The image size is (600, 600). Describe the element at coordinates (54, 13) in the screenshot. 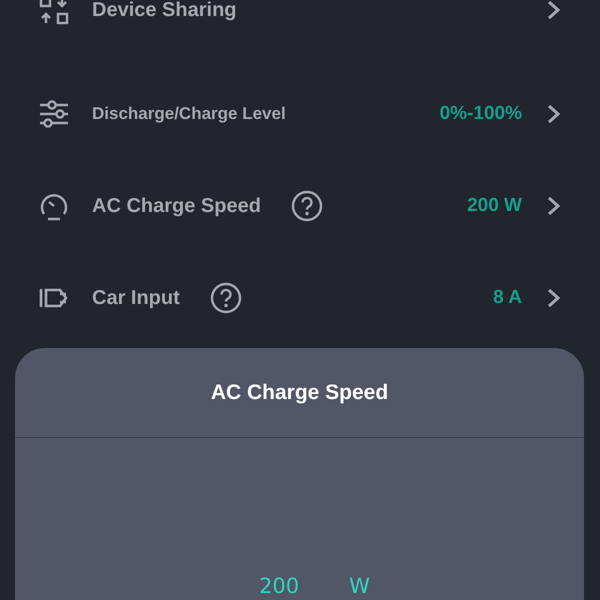

I see `share-icon` at that location.